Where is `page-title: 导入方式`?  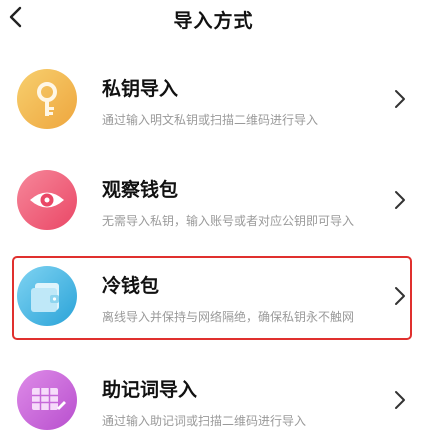
page-title: 导入方式 is located at coordinates (213, 21).